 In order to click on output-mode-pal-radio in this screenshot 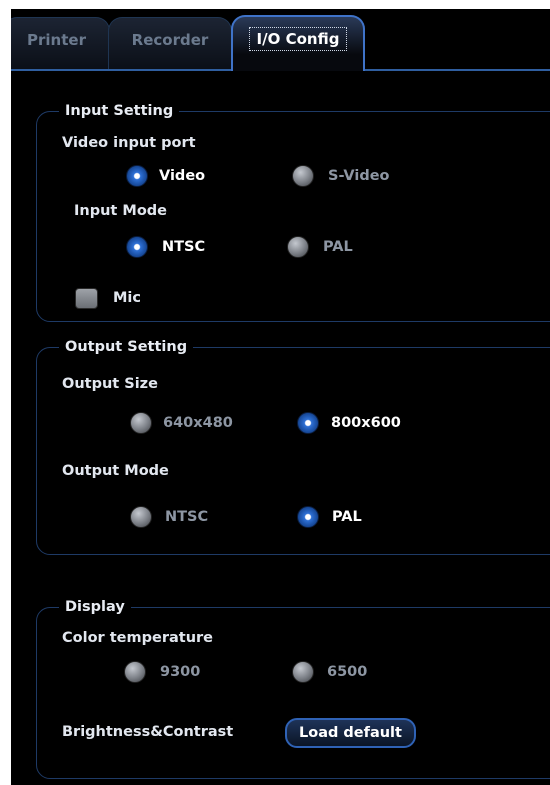, I will do `click(308, 517)`.